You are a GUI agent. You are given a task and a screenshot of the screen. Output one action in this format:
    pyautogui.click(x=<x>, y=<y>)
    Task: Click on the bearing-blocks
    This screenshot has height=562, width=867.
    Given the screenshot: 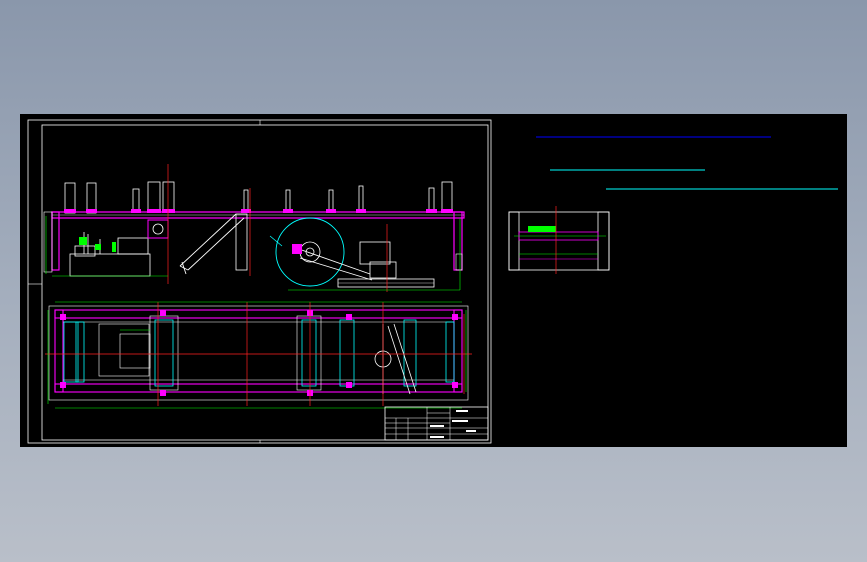 What is the action you would take?
    pyautogui.click(x=259, y=353)
    